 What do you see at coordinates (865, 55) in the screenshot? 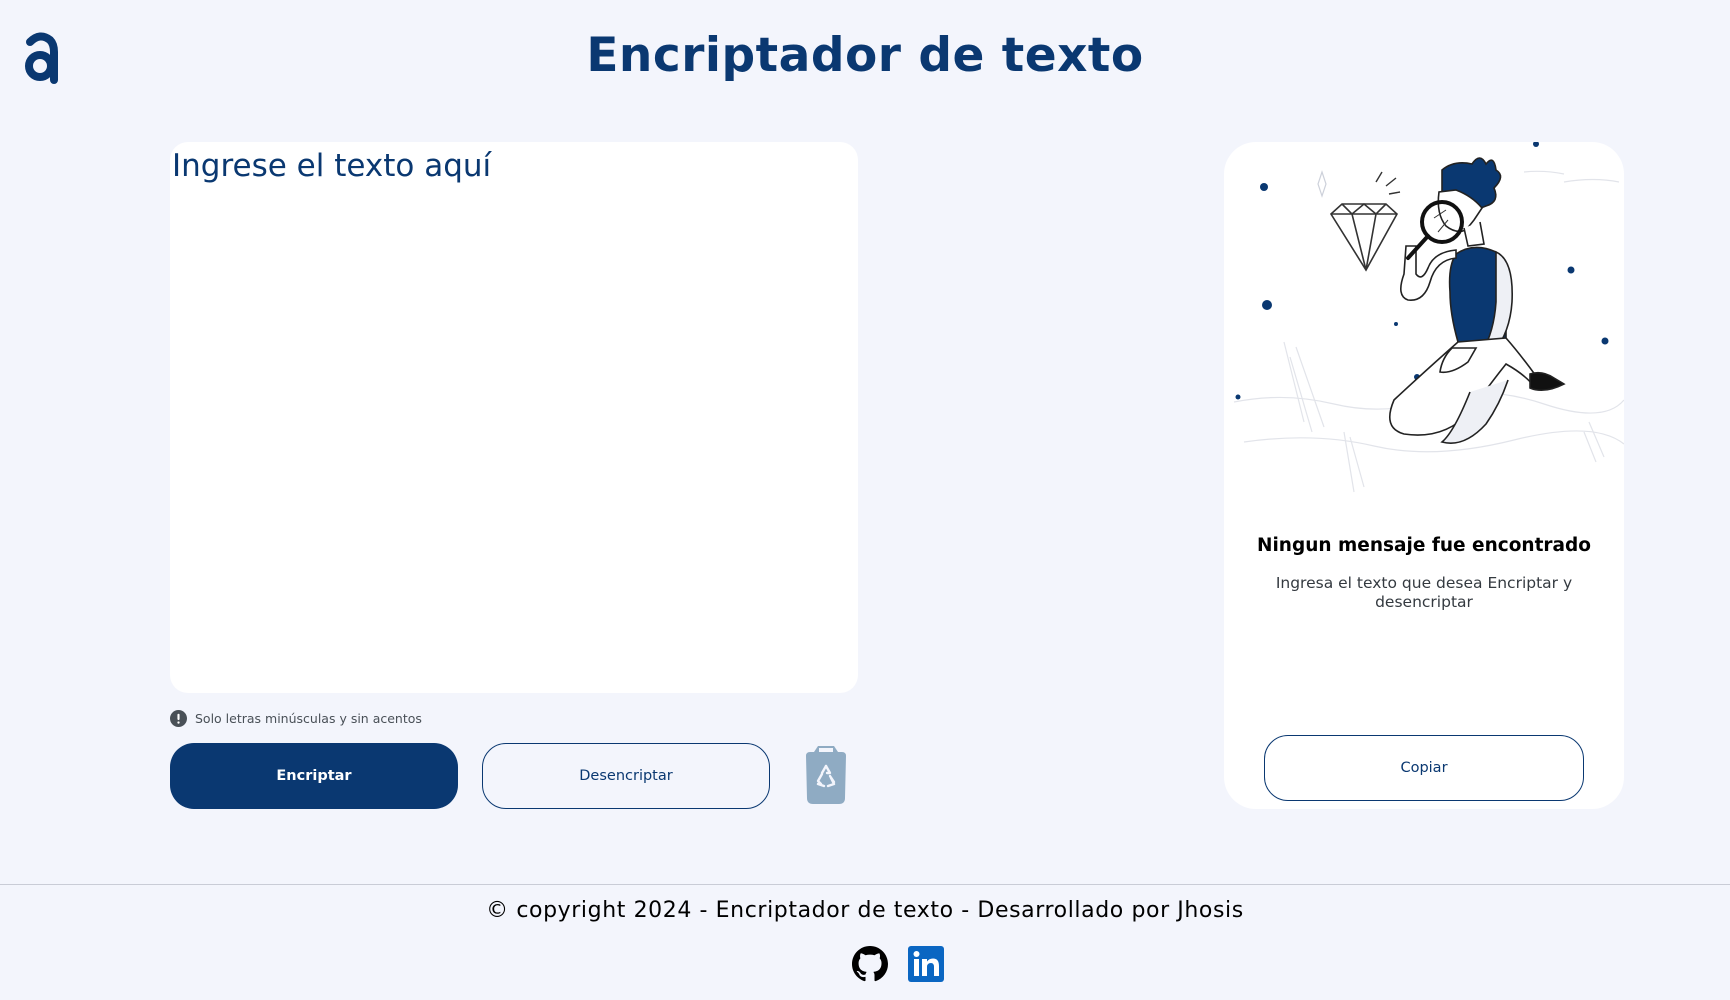
I see `page-title: Encriptador de texto` at bounding box center [865, 55].